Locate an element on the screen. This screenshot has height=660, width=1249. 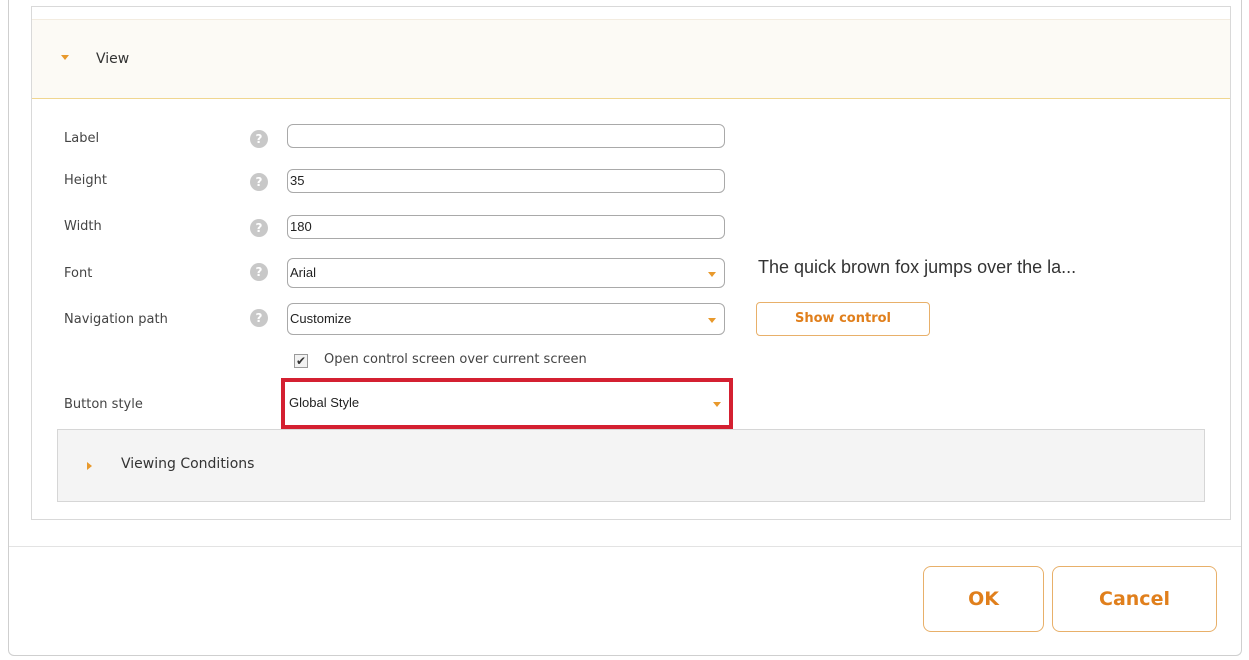
font-select: Arial is located at coordinates (506, 273).